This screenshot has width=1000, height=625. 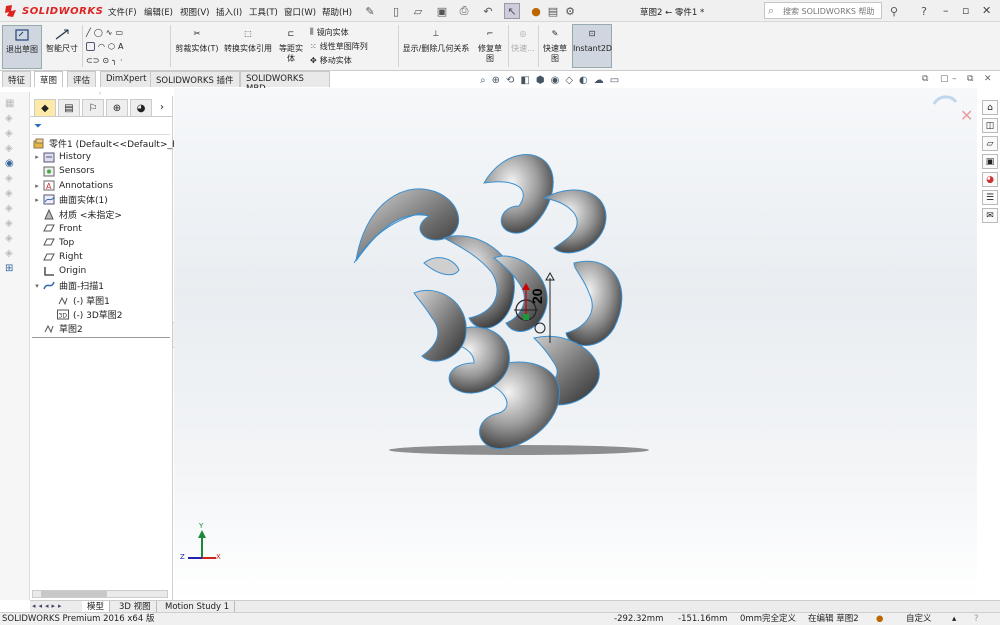 What do you see at coordinates (82, 79) in the screenshot?
I see `tab-evaluate: 评估` at bounding box center [82, 79].